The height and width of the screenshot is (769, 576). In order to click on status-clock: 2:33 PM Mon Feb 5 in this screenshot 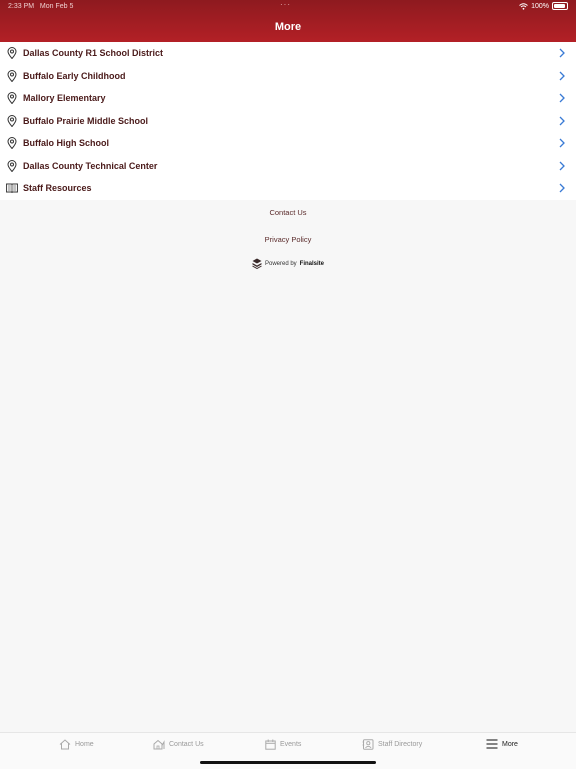, I will do `click(40, 6)`.